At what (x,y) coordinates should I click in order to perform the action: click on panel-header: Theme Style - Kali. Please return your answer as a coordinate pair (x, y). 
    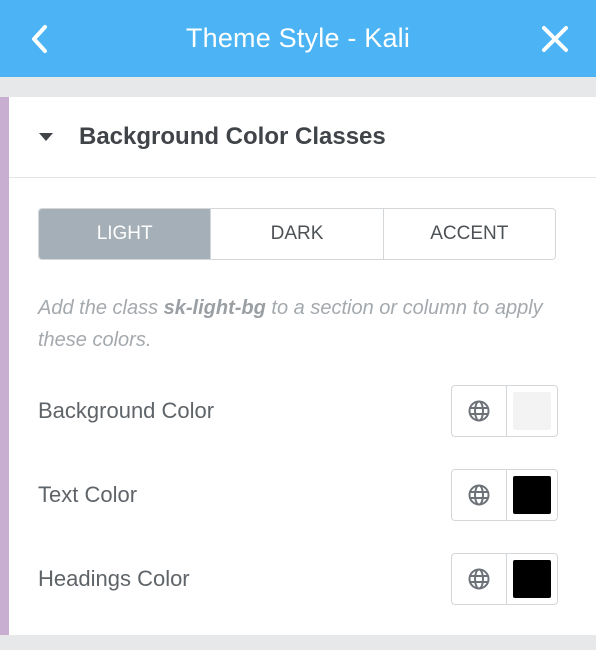
    Looking at the image, I should click on (298, 38).